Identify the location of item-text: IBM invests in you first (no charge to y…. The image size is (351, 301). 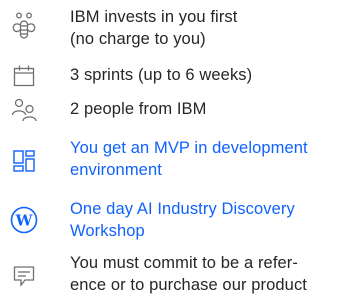
(207, 28).